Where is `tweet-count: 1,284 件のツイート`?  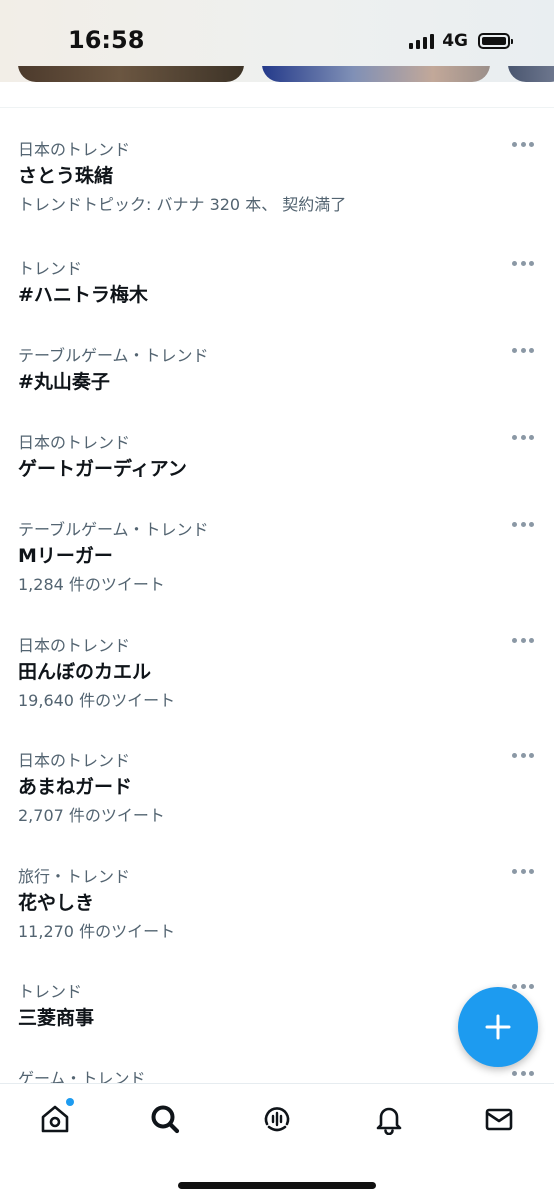
tweet-count: 1,284 件のツイート is located at coordinates (91, 584).